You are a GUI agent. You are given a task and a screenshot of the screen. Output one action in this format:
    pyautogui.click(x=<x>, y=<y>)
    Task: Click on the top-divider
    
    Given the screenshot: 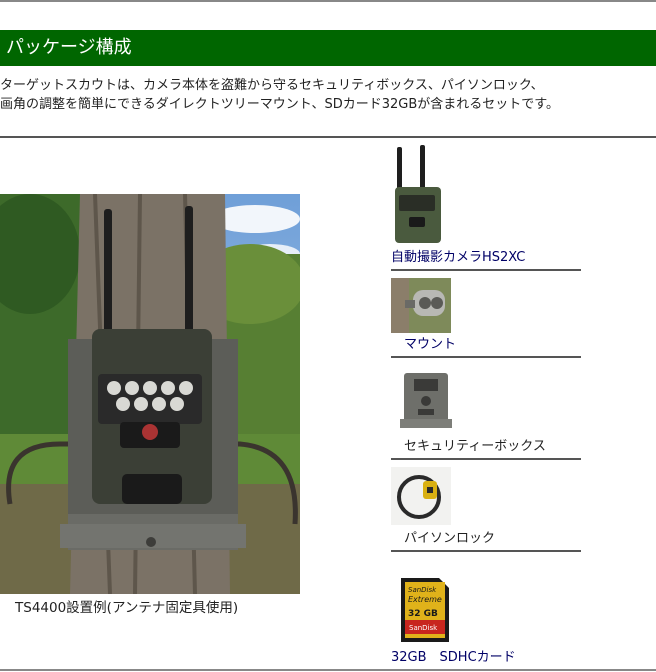 What is the action you would take?
    pyautogui.click(x=328, y=1)
    